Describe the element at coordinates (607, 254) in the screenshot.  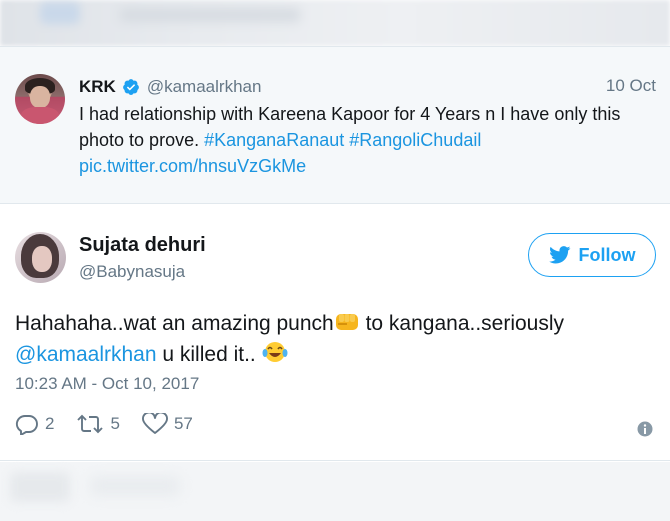
I see `follow-label: Follow` at that location.